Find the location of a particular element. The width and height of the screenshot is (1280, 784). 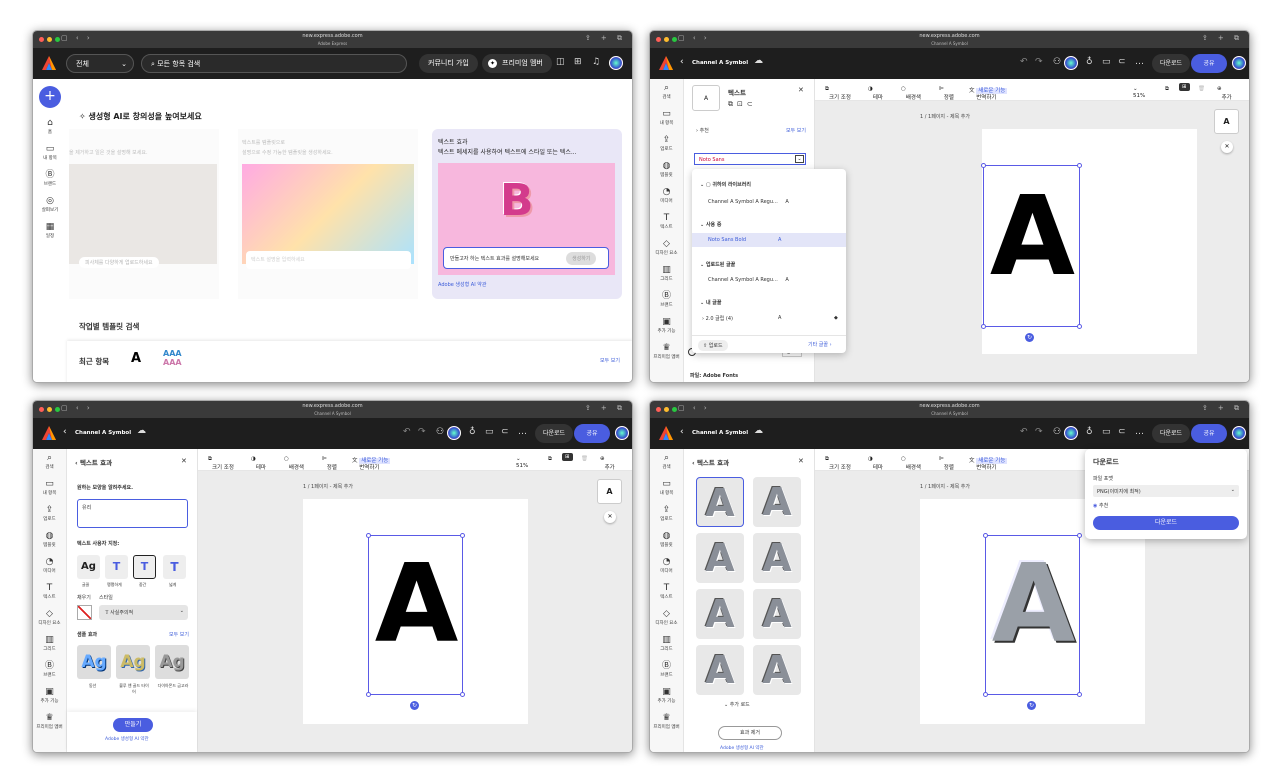

rail-home: ⌂ 홈 is located at coordinates (50, 127).